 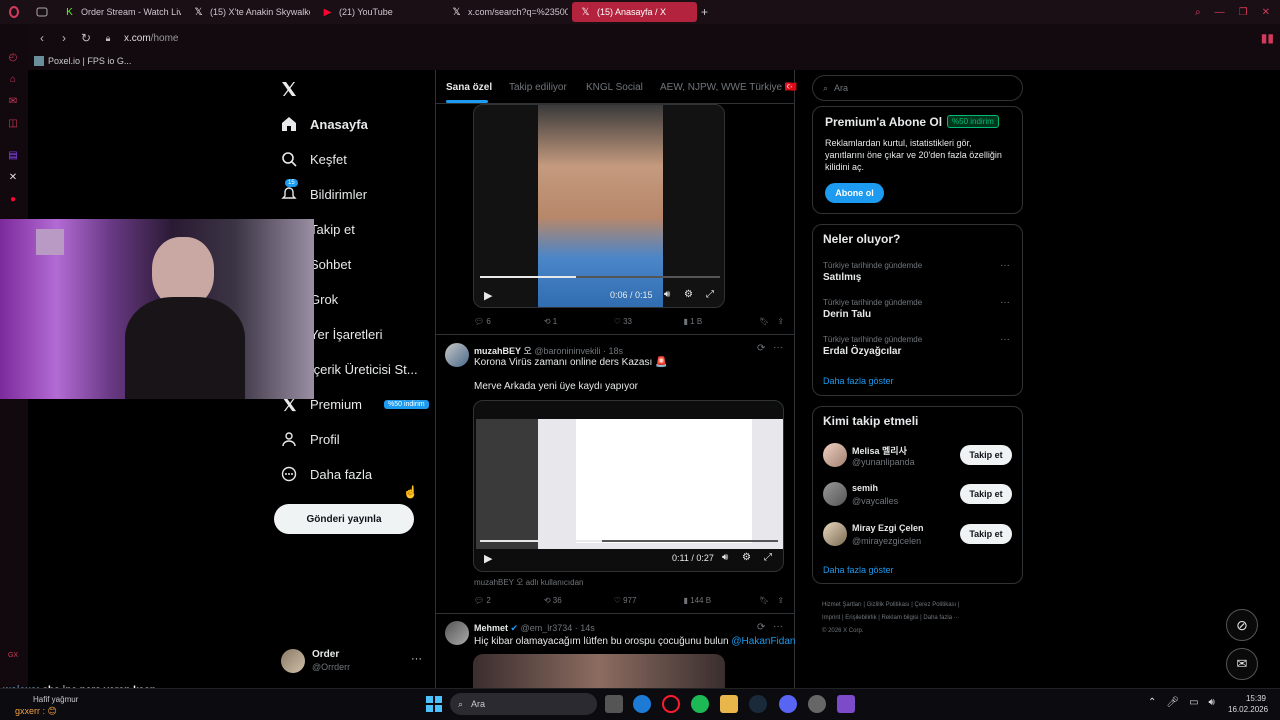 I want to click on gx-control-icon: ⌂, so click(x=13, y=80).